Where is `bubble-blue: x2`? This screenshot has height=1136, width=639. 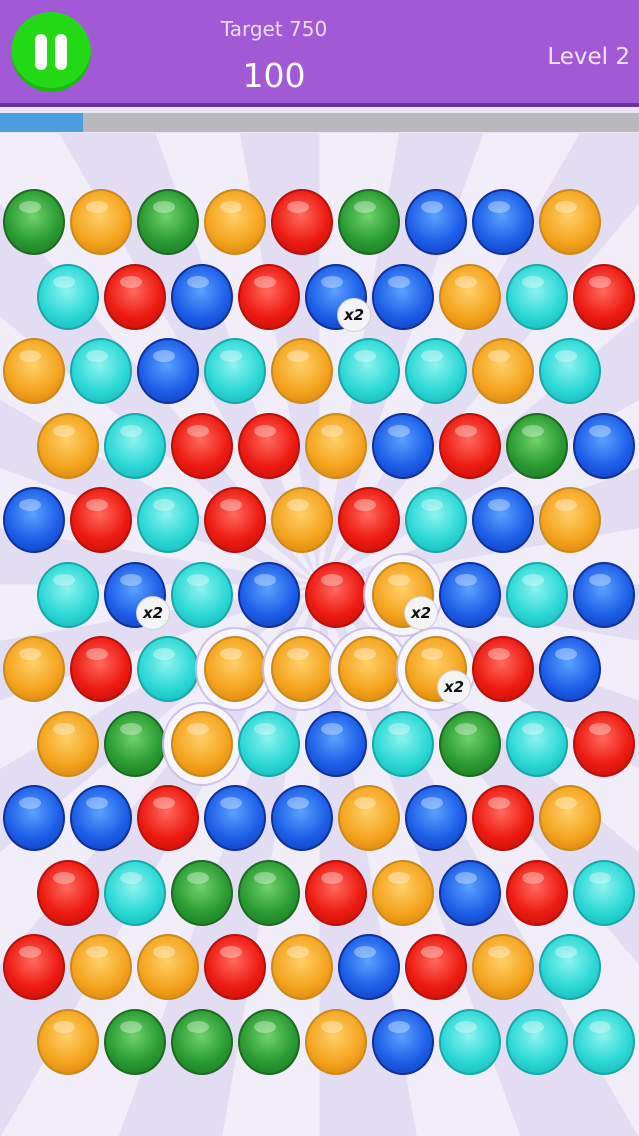 bubble-blue: x2 is located at coordinates (137, 595).